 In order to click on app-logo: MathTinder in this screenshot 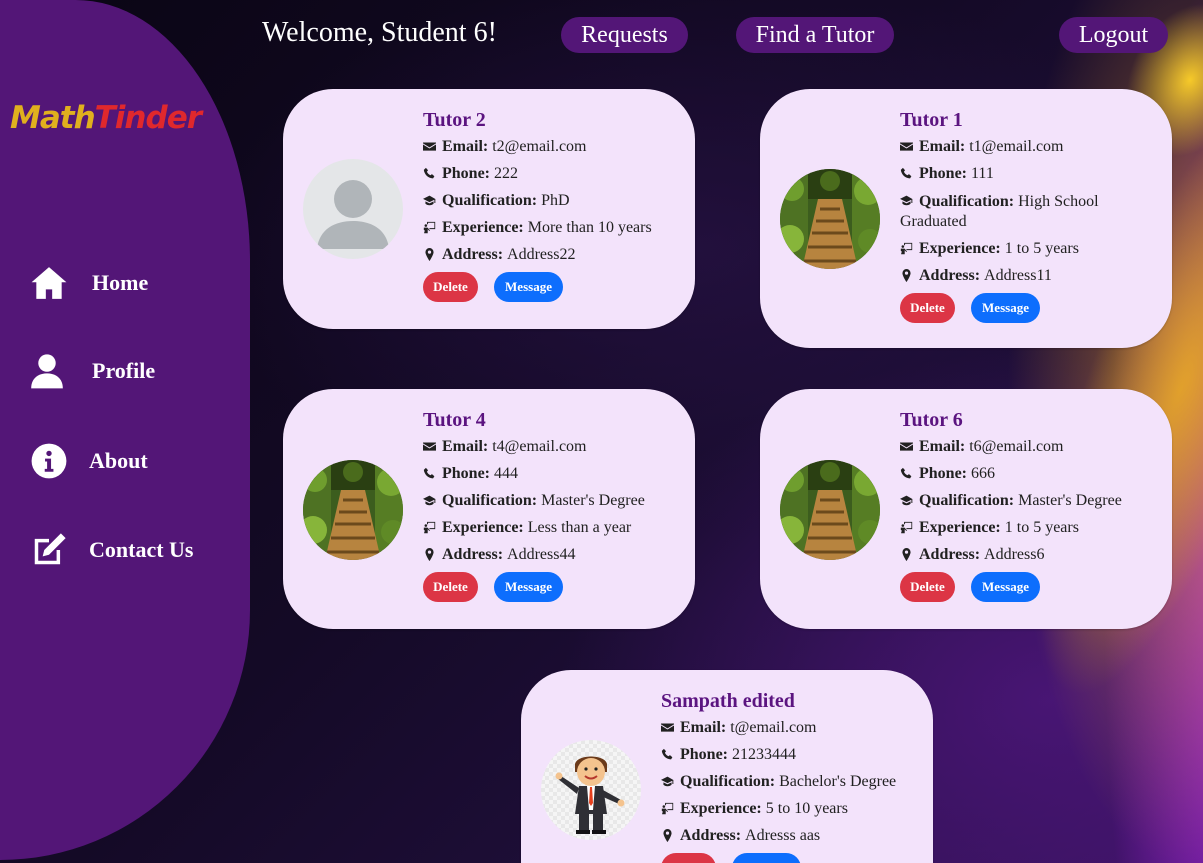, I will do `click(106, 118)`.